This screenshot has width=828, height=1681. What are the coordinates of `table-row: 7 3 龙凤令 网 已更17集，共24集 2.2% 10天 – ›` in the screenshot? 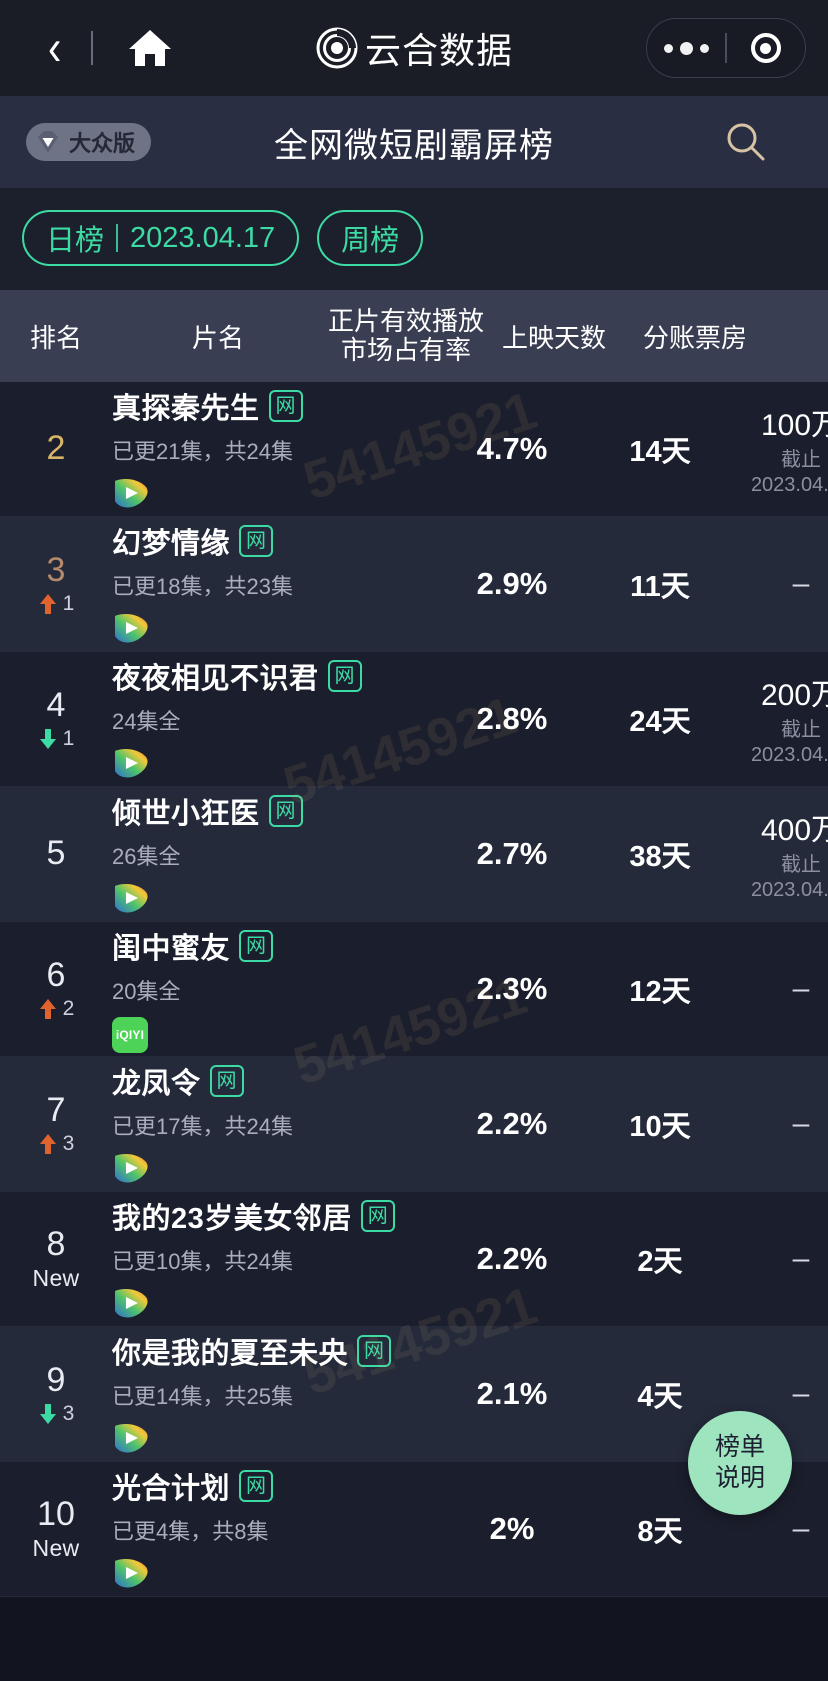 It's located at (414, 1124).